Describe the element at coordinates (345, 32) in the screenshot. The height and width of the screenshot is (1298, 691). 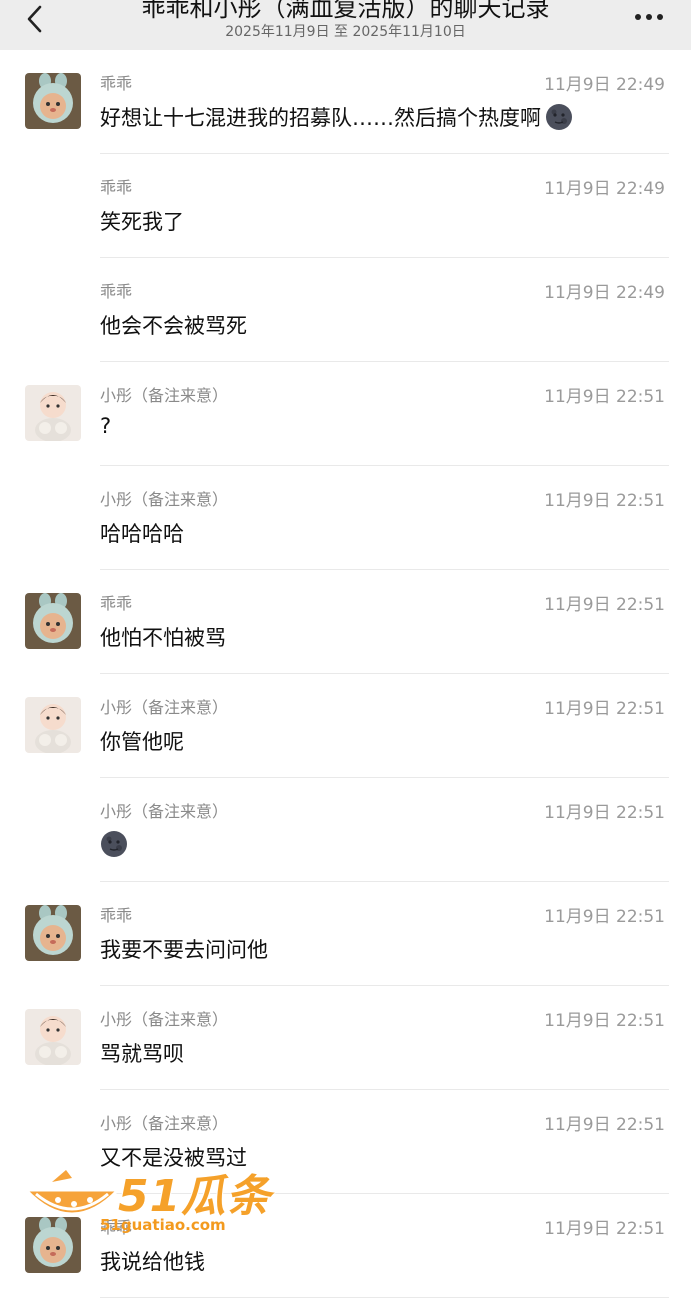
I see `date-range: 2025年11月9日 至 2025年11月10日` at that location.